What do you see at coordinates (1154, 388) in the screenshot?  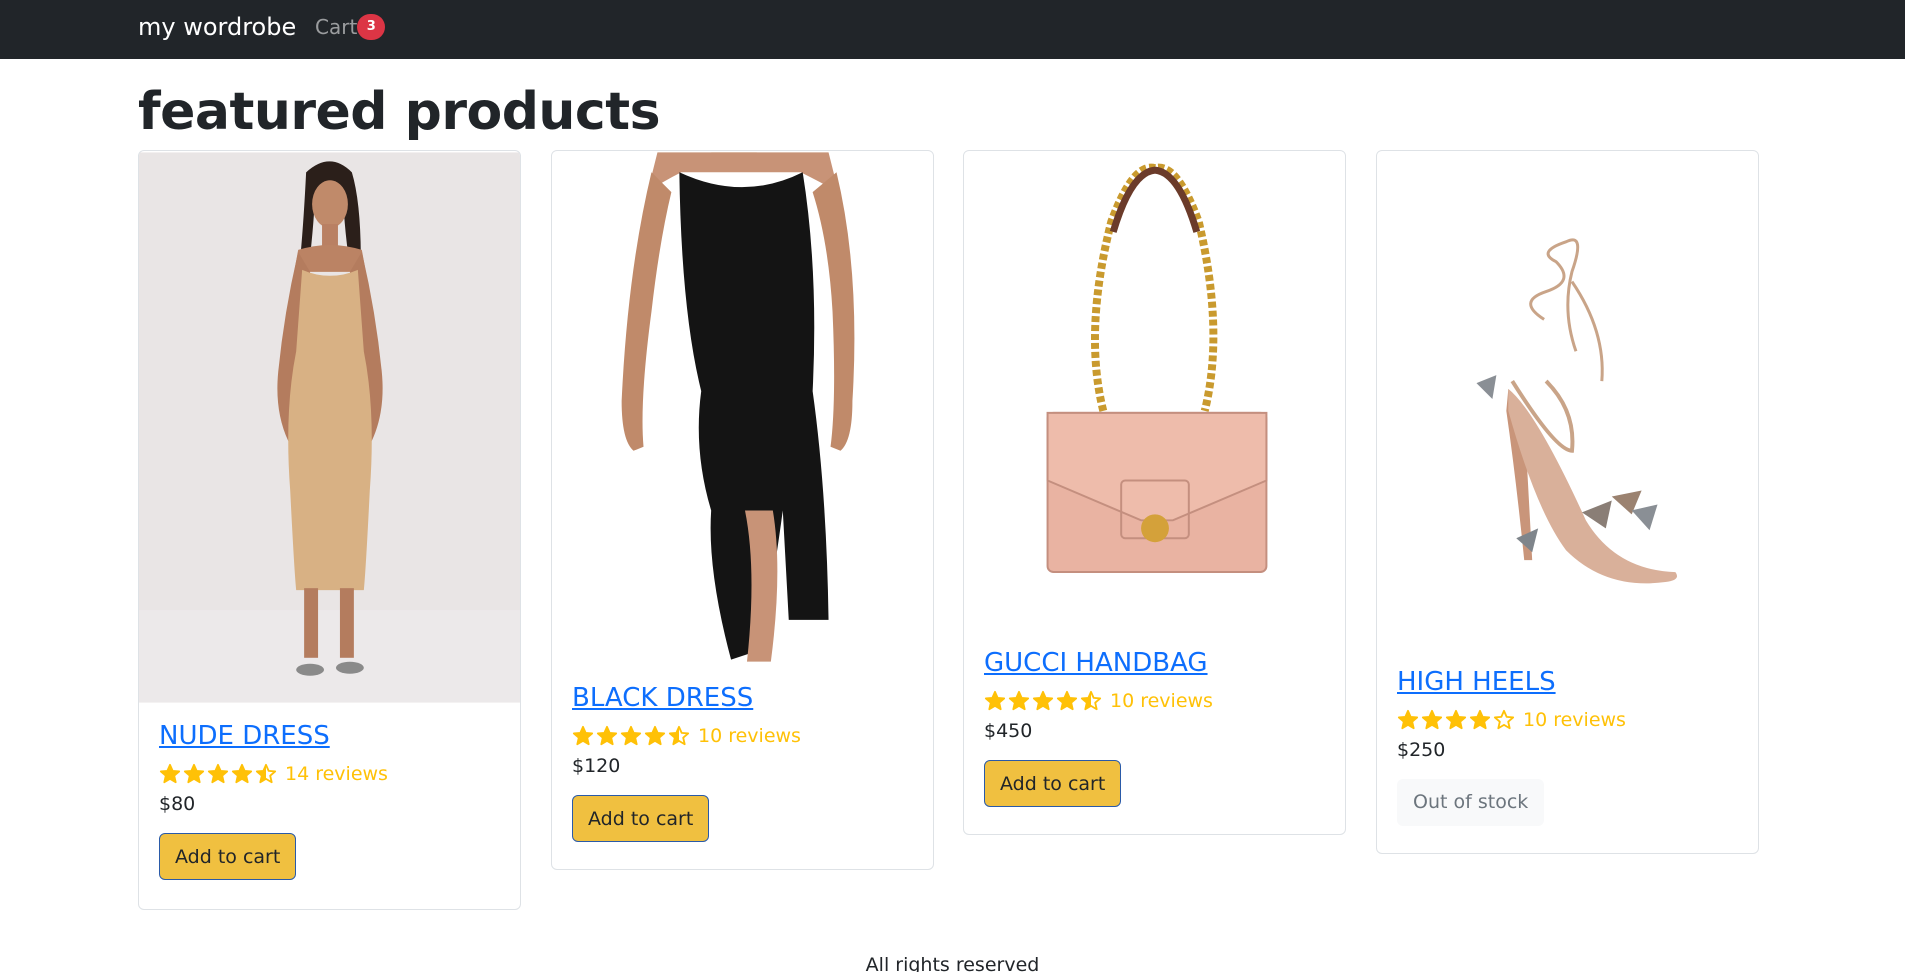 I see `handbag-image` at bounding box center [1154, 388].